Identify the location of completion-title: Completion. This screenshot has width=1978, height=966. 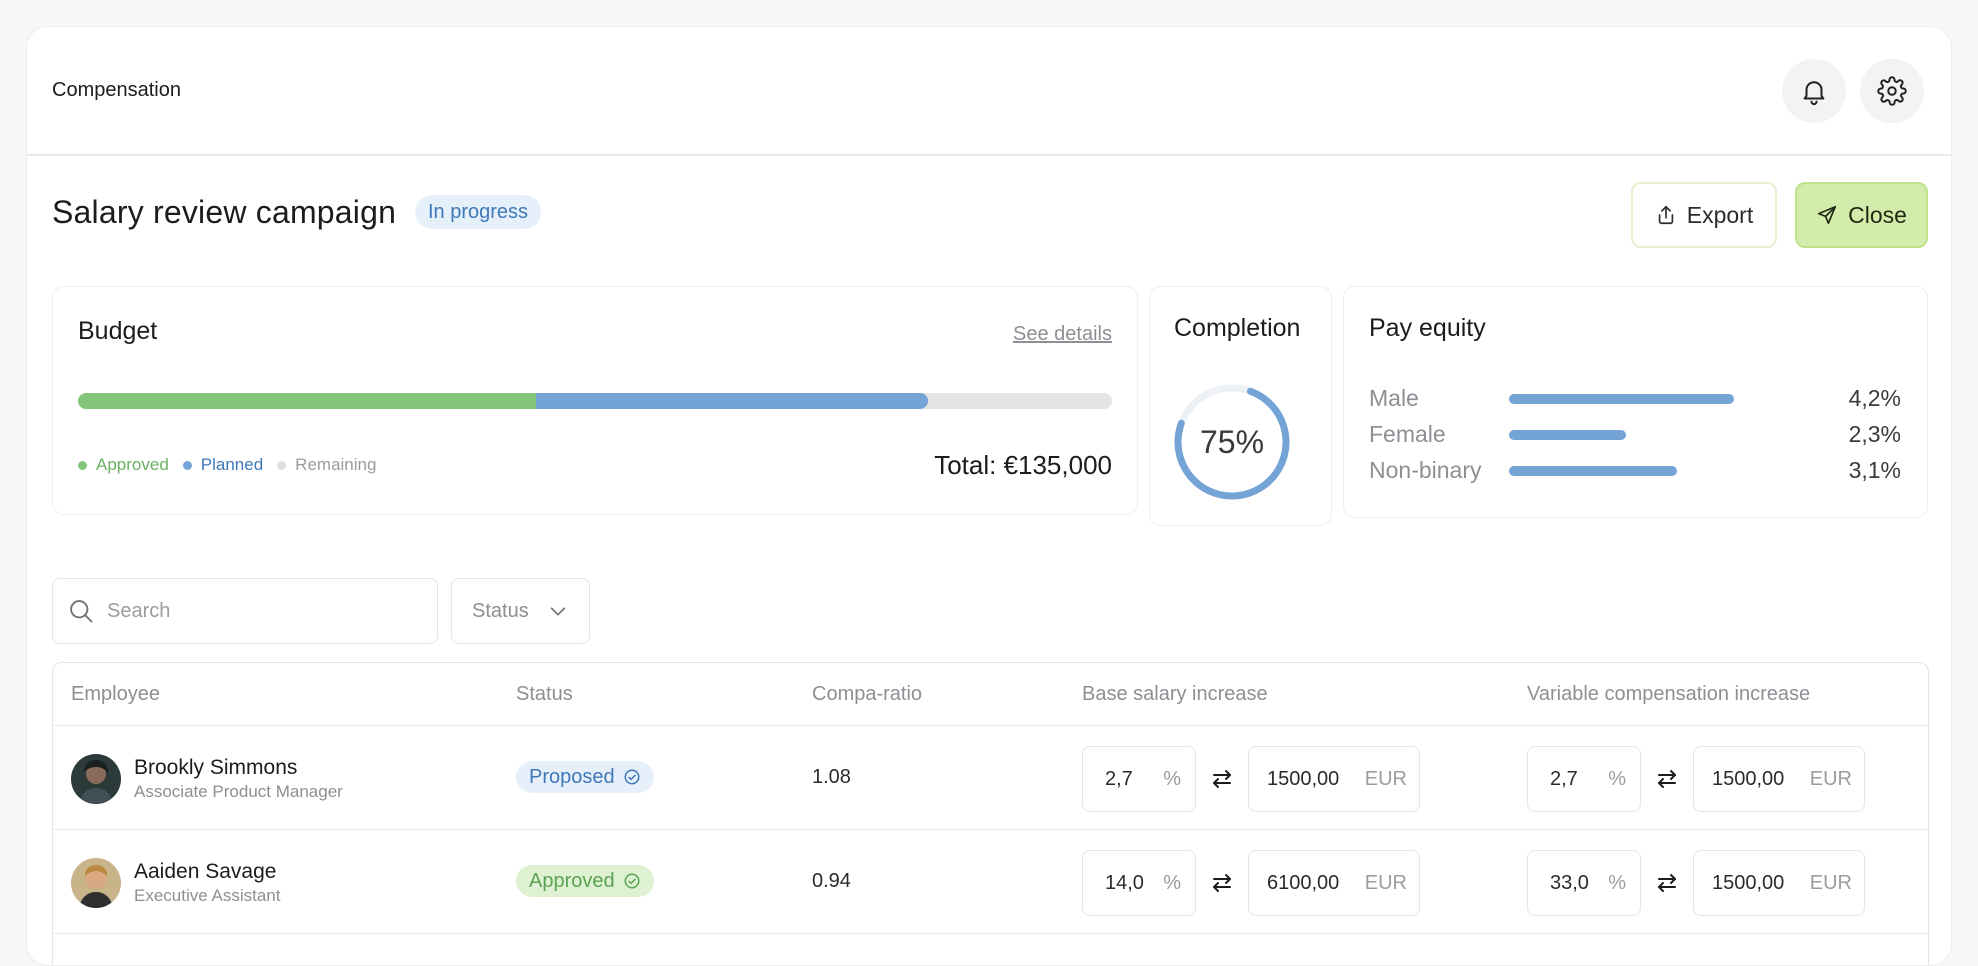
(1237, 328).